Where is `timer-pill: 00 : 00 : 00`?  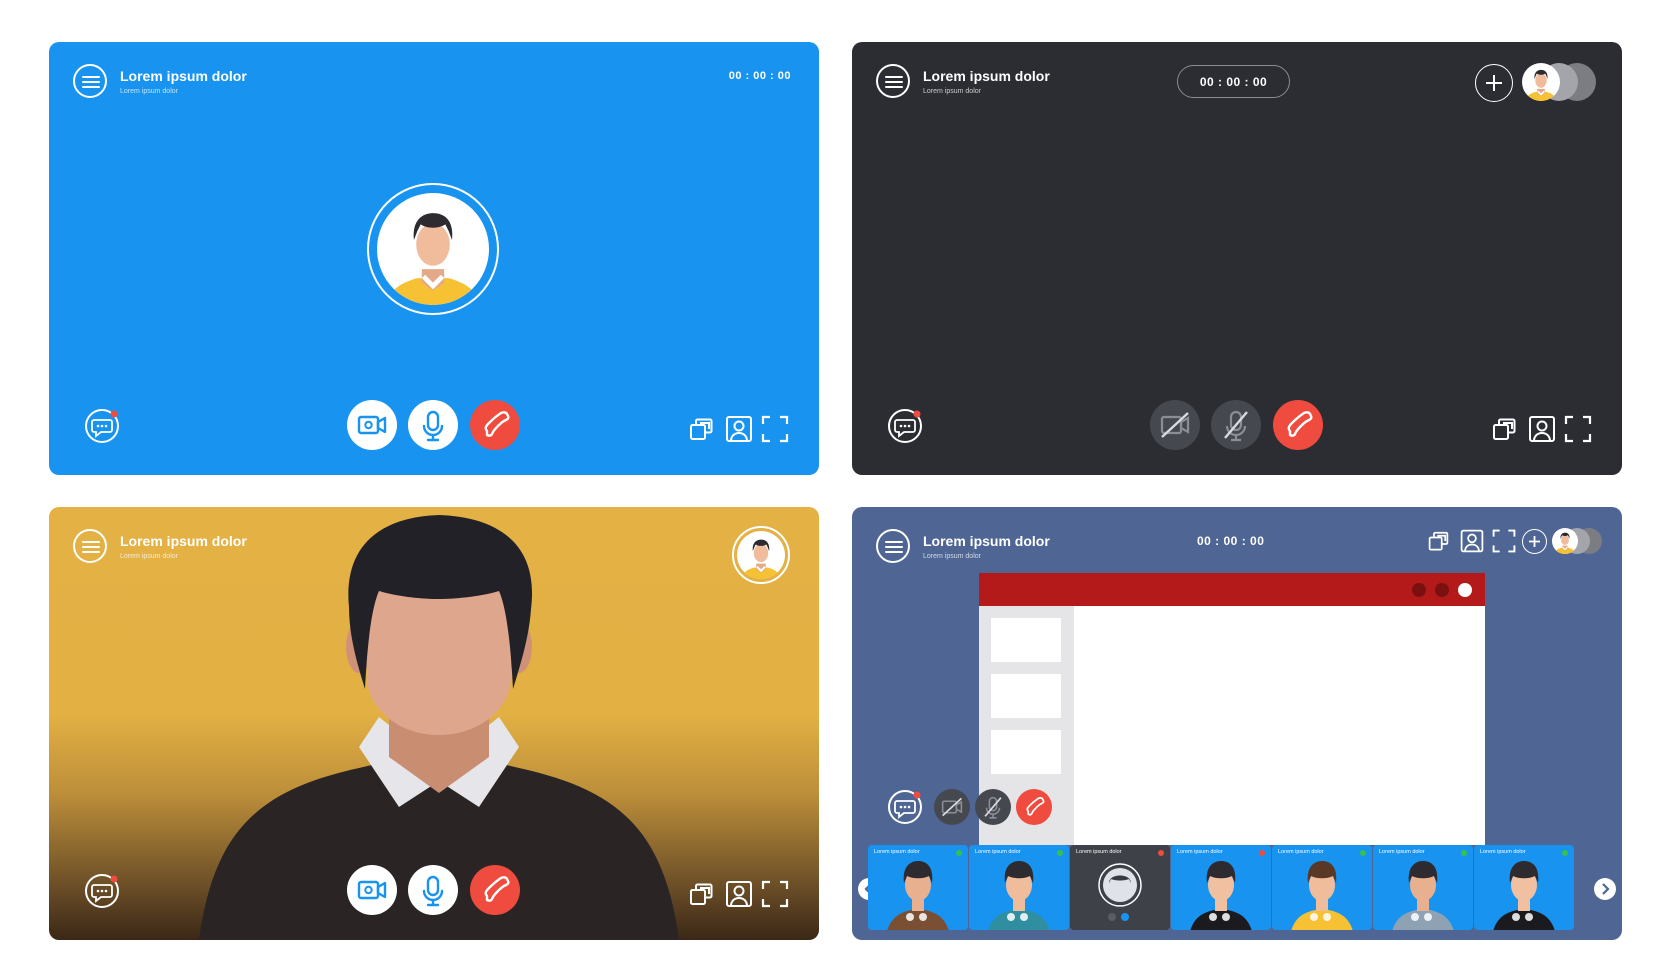 timer-pill: 00 : 00 : 00 is located at coordinates (1233, 81).